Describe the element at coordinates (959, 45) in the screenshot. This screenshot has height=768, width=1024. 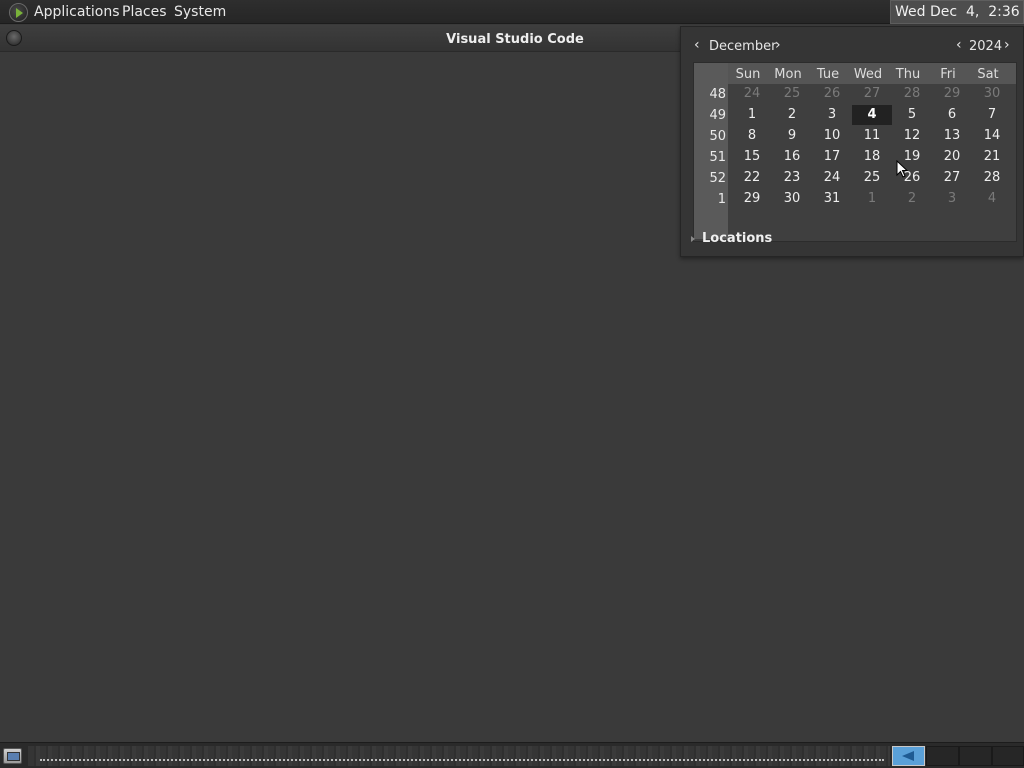
I see `year-prev-chevron-left-icon: ‹` at that location.